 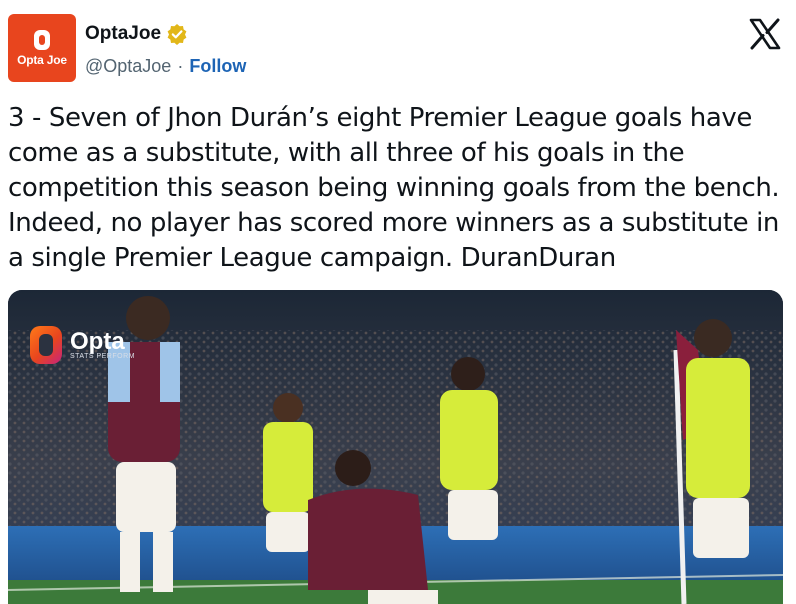 What do you see at coordinates (42, 40) in the screenshot?
I see `opta-mark-icon` at bounding box center [42, 40].